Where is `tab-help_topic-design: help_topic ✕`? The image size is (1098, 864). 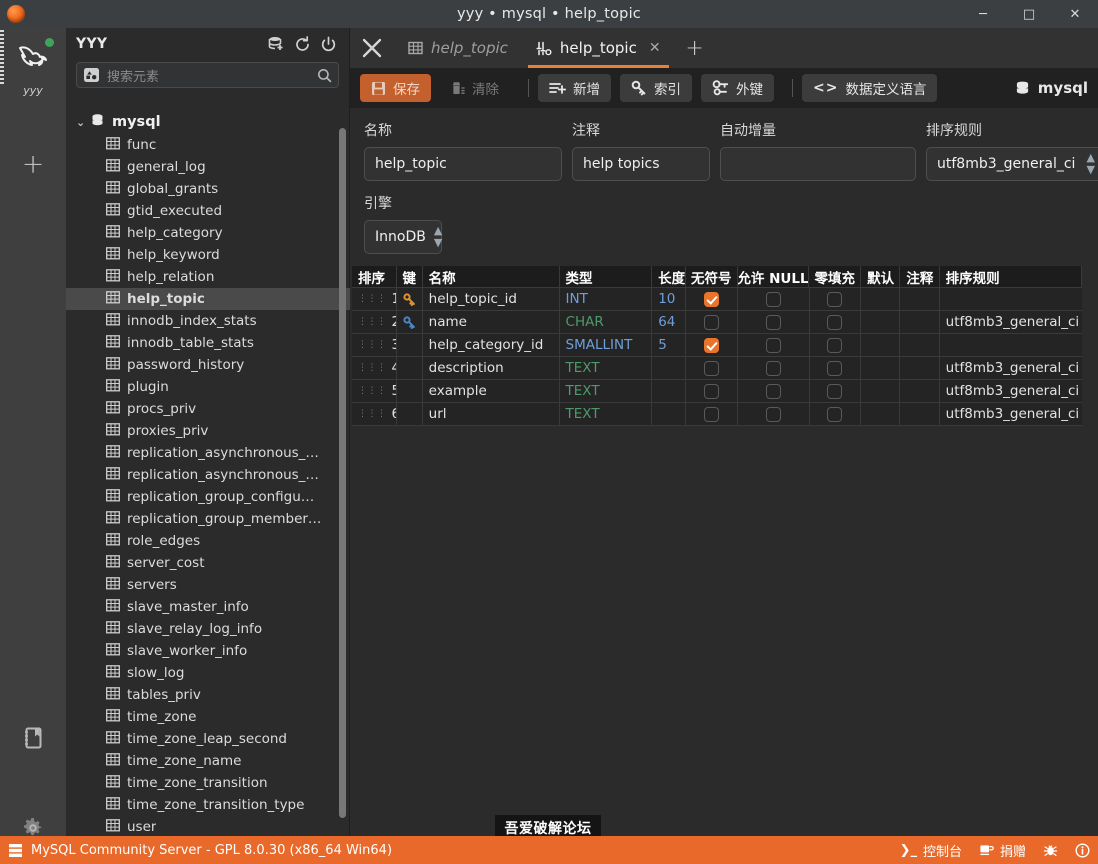
tab-help_topic-design: help_topic ✕ is located at coordinates (598, 48).